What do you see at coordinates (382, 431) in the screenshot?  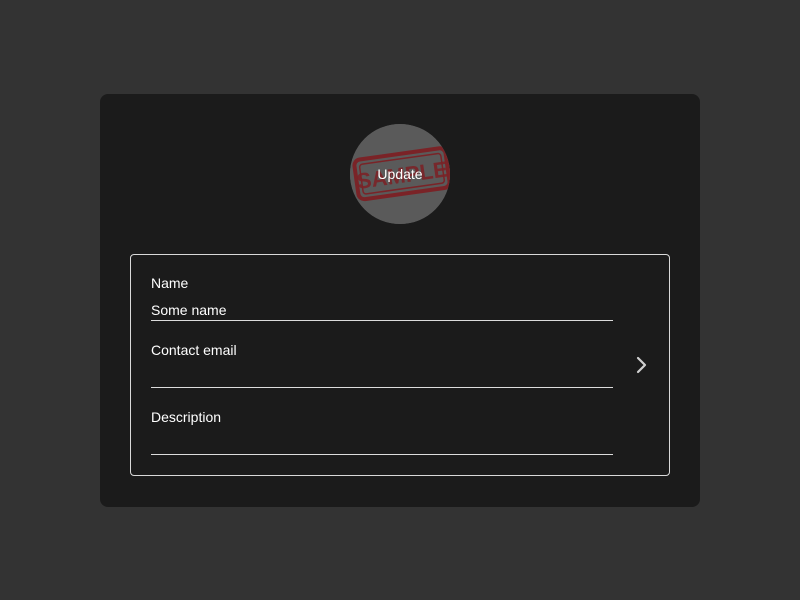 I see `description-field-group: Description` at bounding box center [382, 431].